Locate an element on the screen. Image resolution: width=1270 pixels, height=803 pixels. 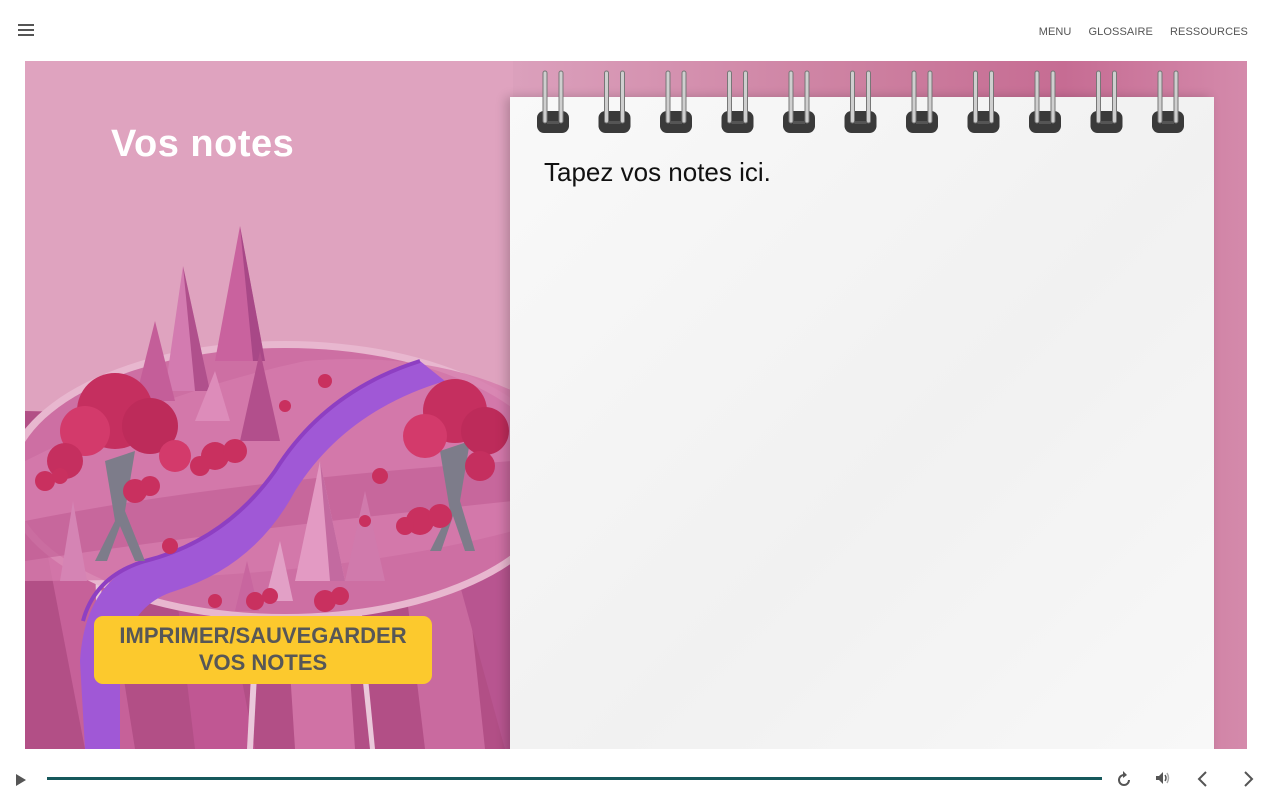
play-icon is located at coordinates (21, 780).